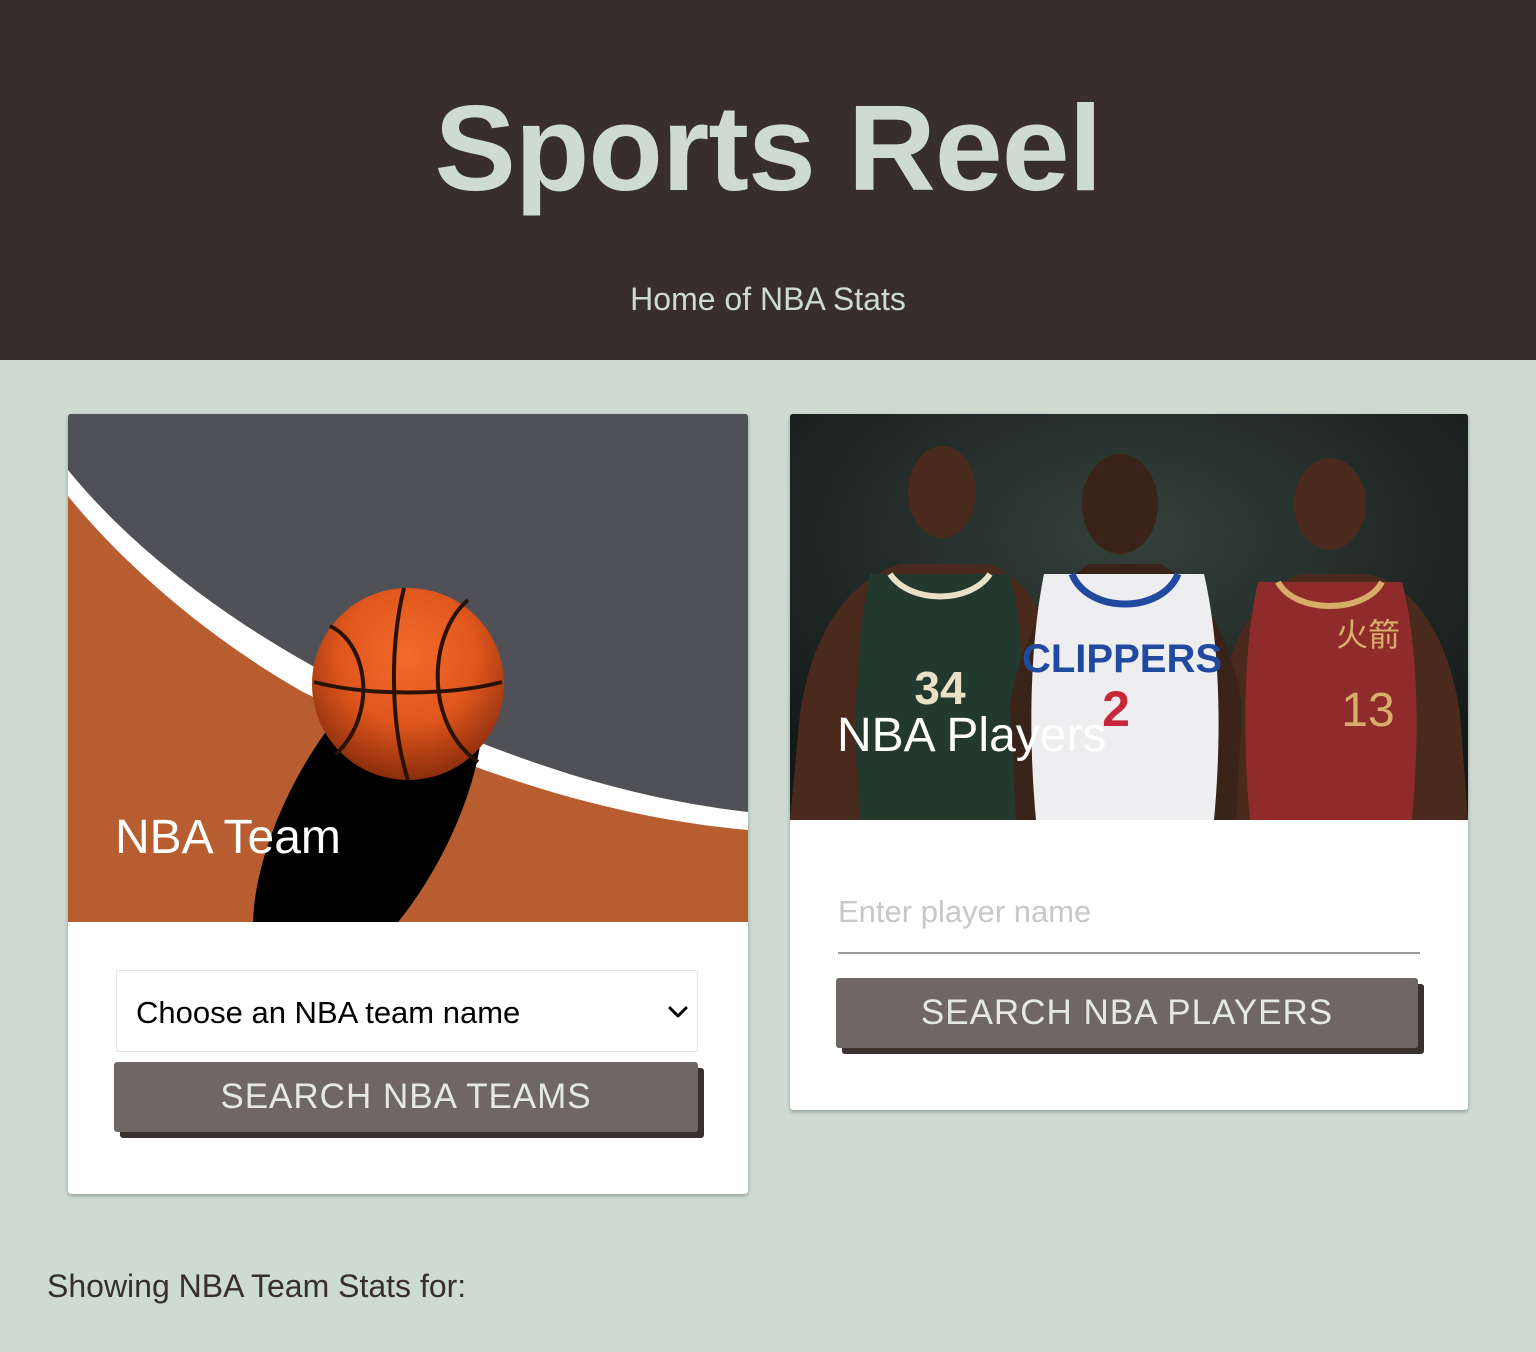 This screenshot has width=1536, height=1352. I want to click on team-select: Choose an NBA team name, so click(407, 1011).